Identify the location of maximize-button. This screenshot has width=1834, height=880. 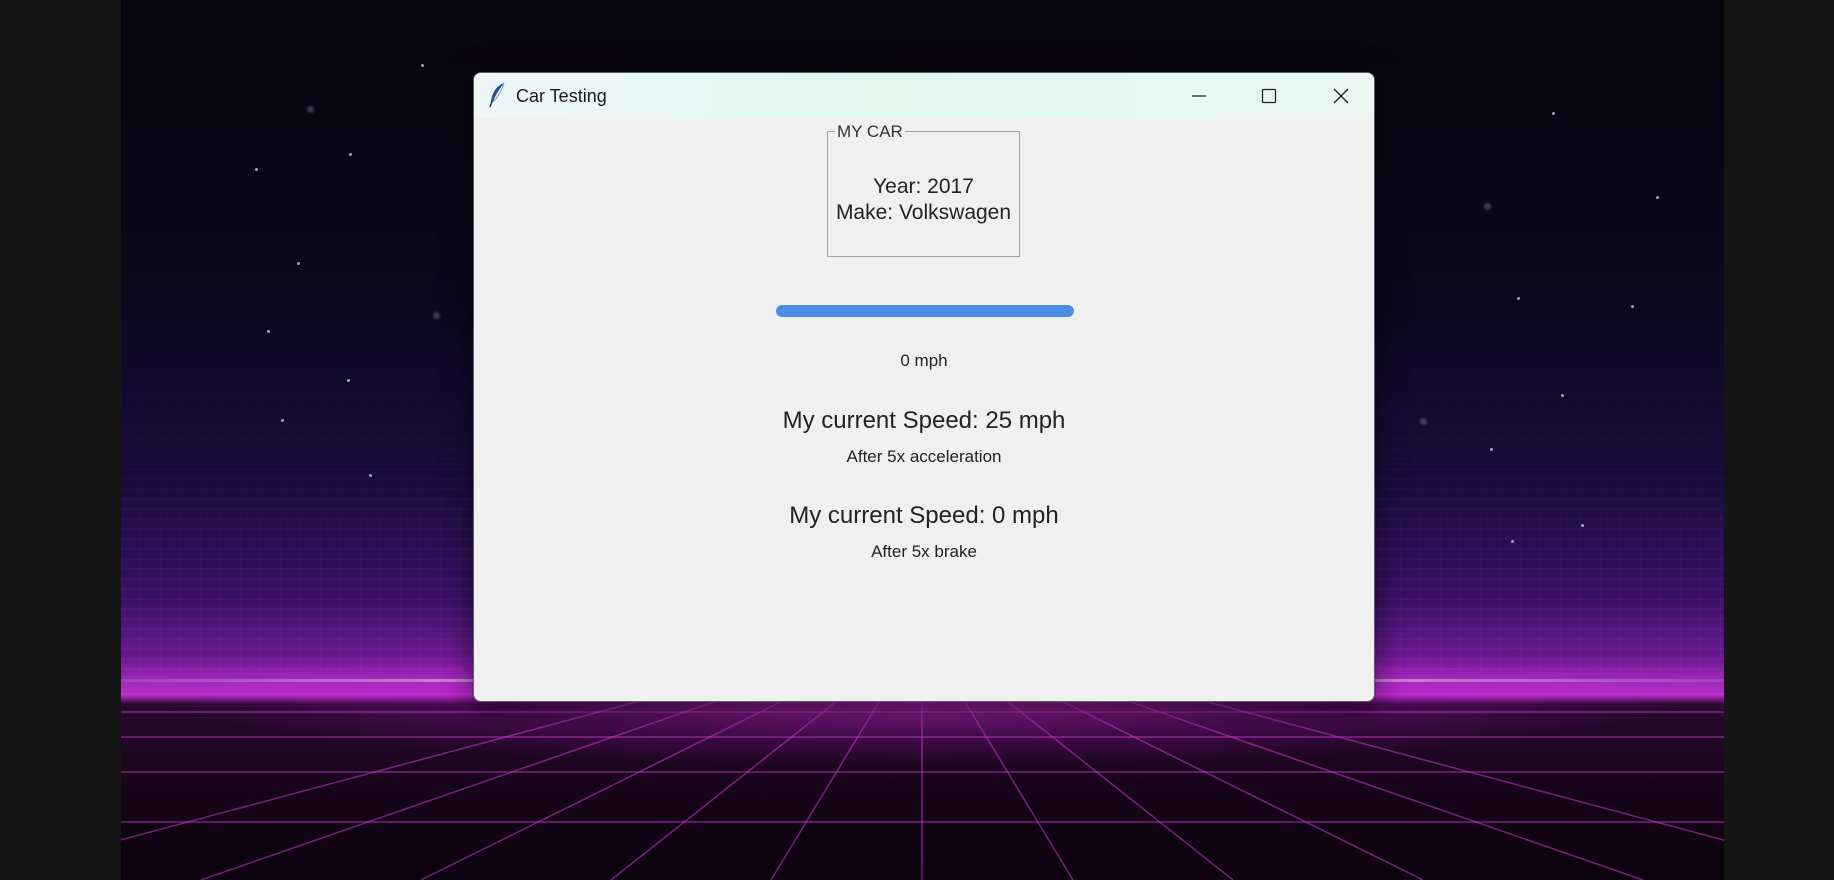
(1269, 95).